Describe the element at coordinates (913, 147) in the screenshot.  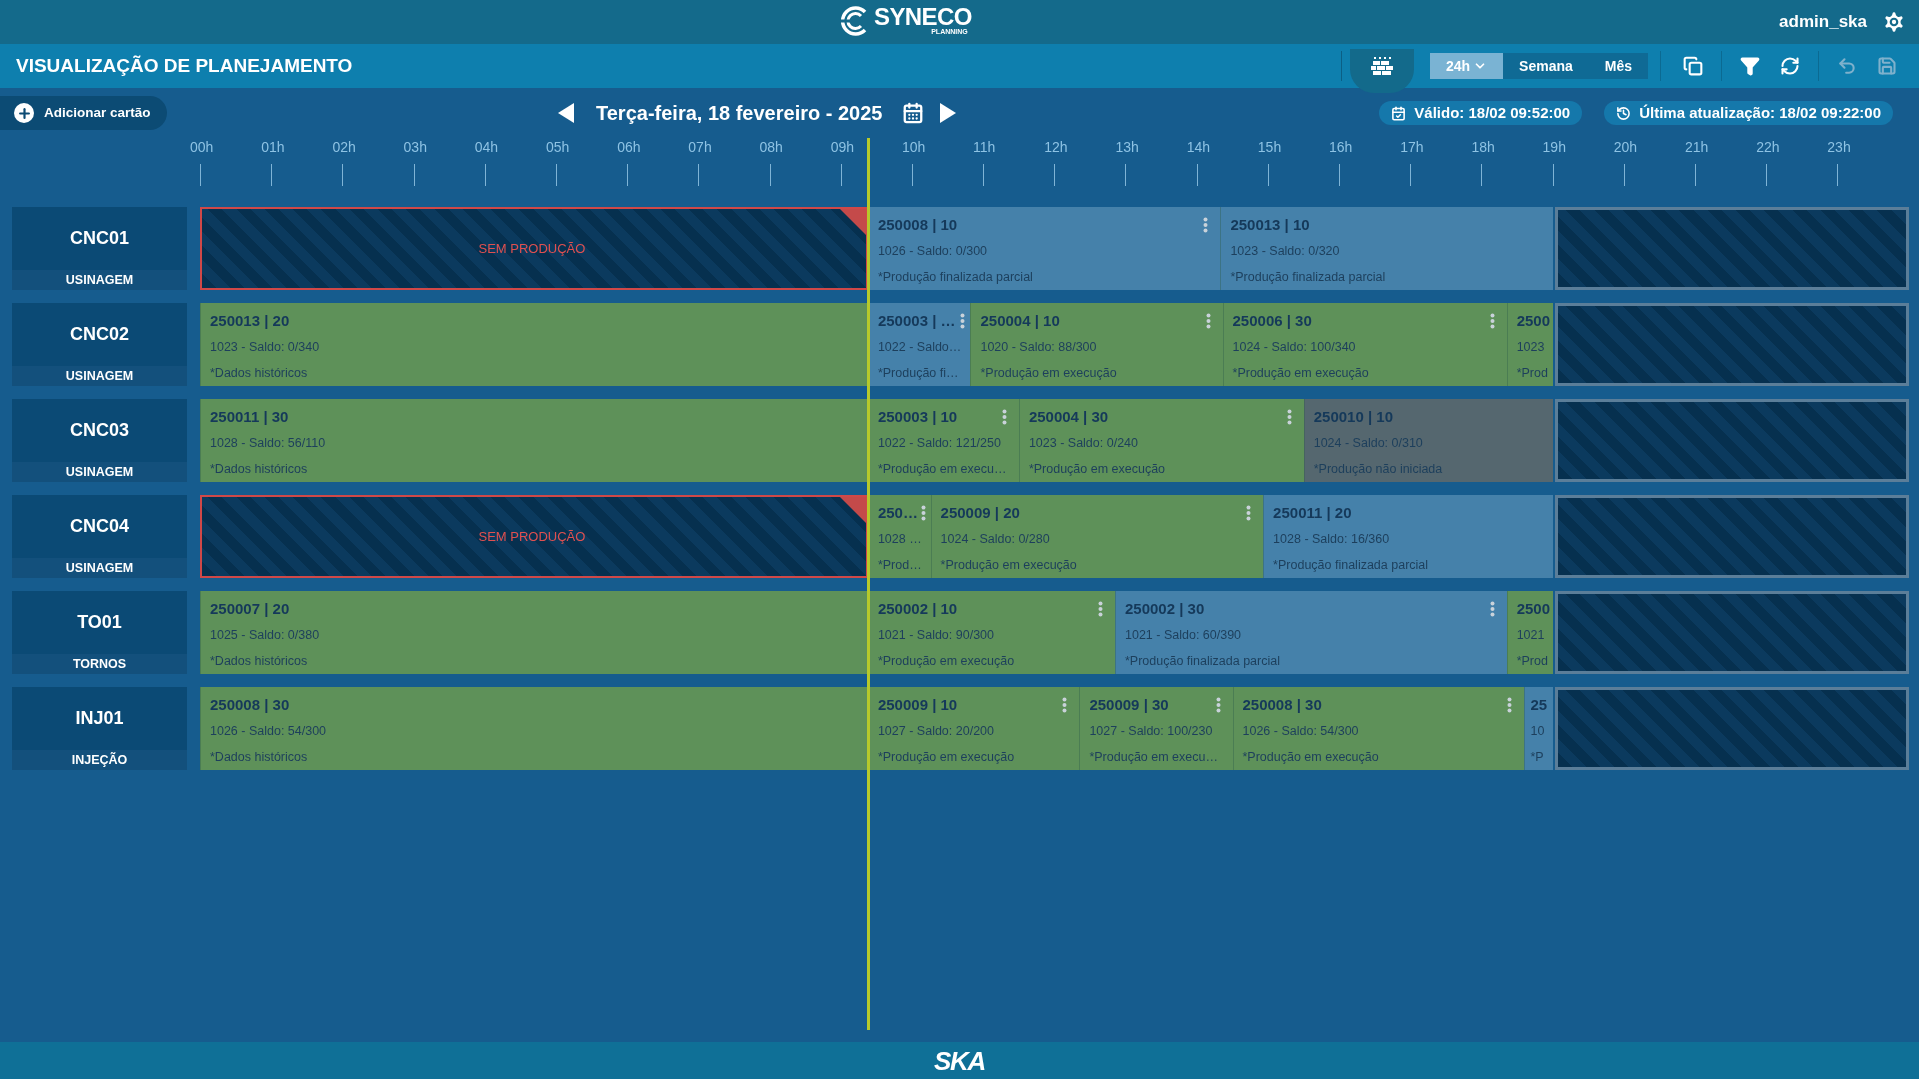
I see `hour-label: 10h` at that location.